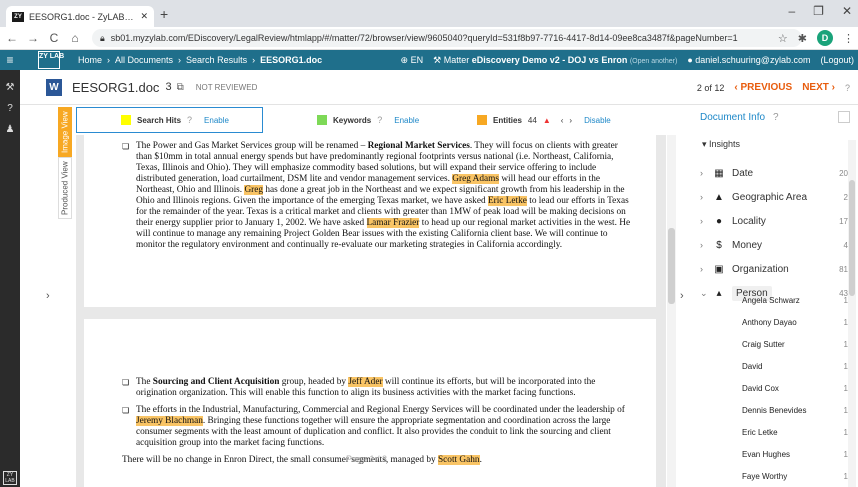  I want to click on text-bold: Regional Market Services, so click(418, 146).